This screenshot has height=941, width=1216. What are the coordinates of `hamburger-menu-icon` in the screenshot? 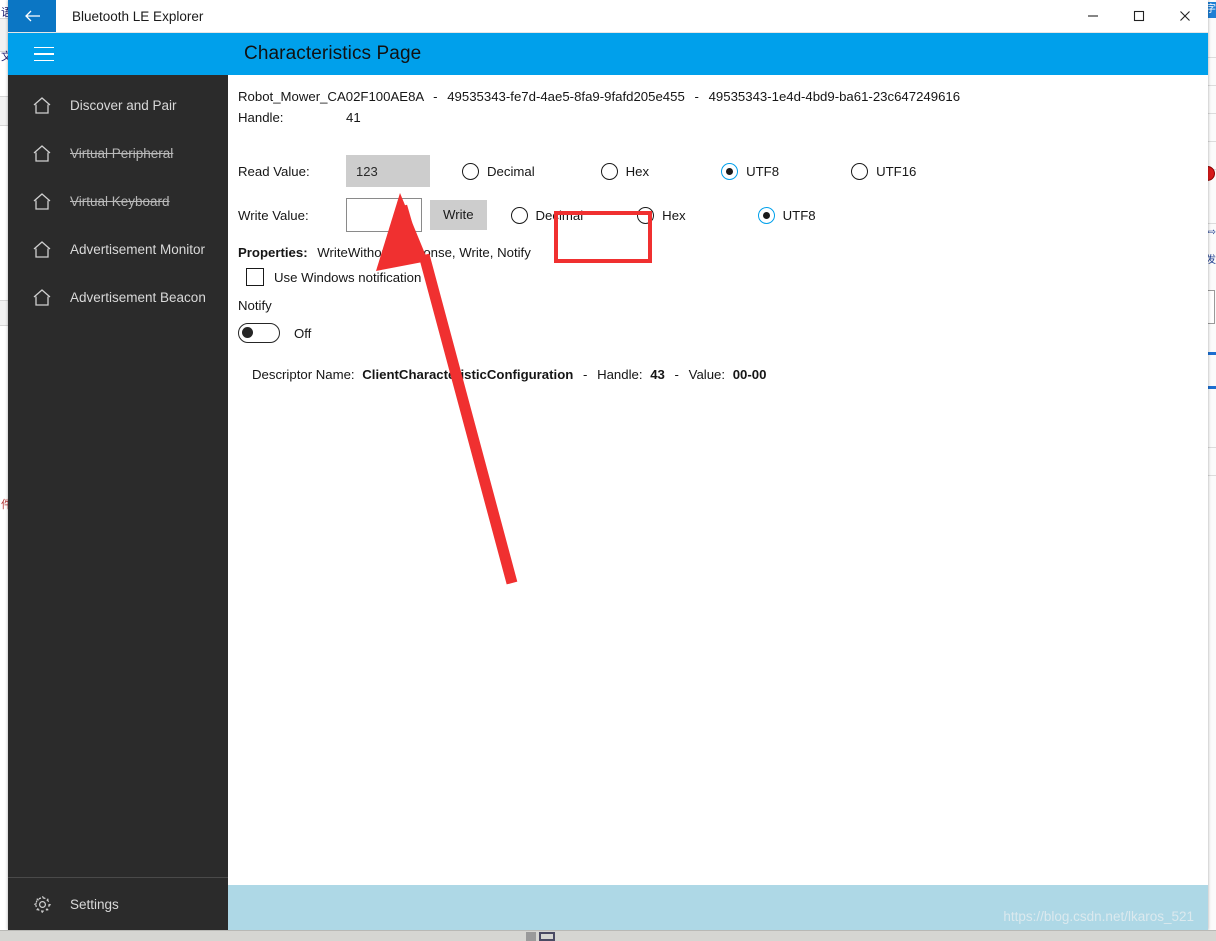 It's located at (44, 54).